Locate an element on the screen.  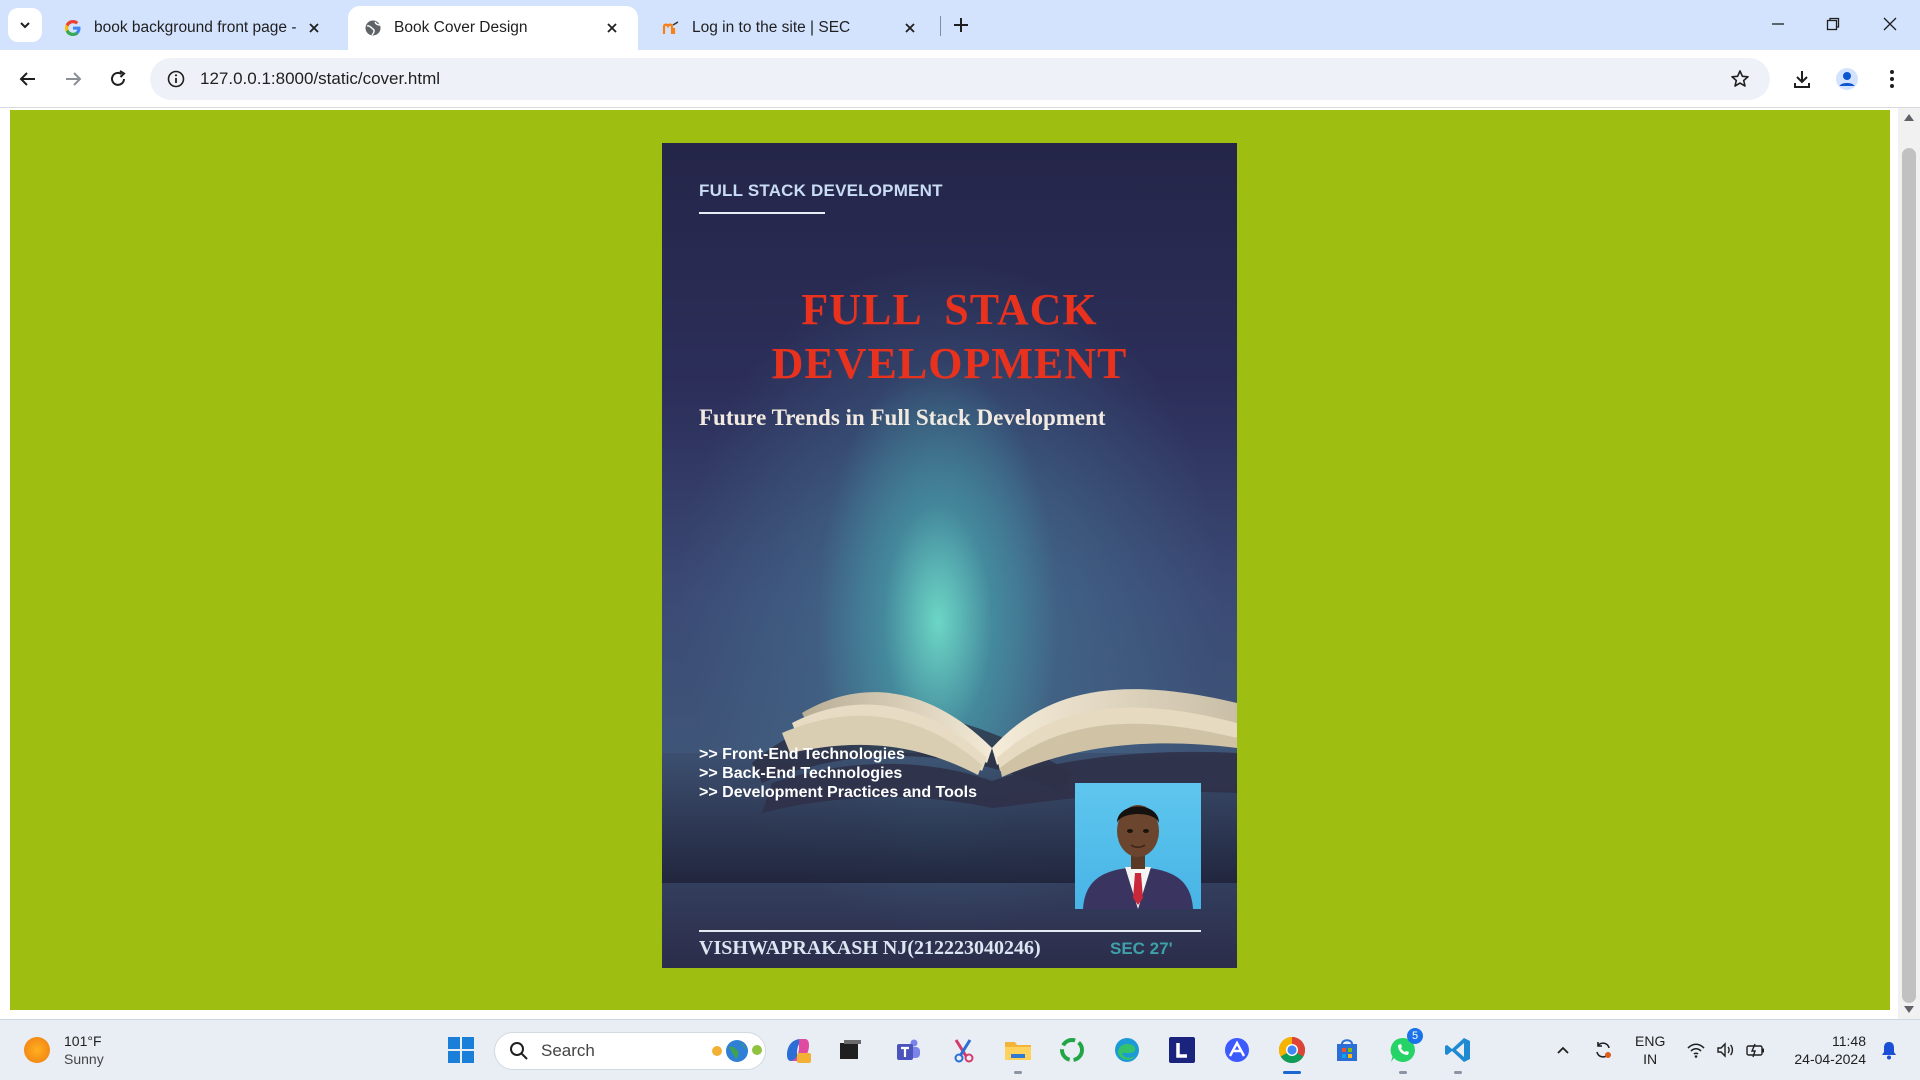
sync-icon is located at coordinates (1603, 1050).